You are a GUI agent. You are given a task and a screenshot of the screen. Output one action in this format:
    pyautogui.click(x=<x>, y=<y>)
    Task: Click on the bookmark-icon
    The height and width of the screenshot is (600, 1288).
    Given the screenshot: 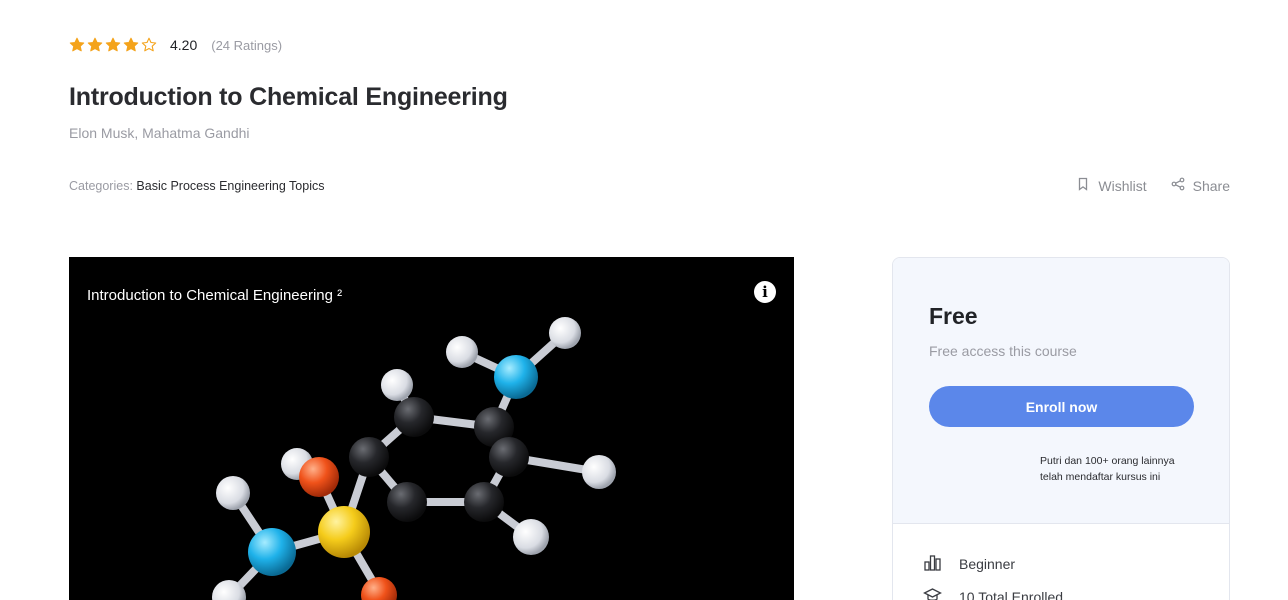 What is the action you would take?
    pyautogui.click(x=1083, y=185)
    